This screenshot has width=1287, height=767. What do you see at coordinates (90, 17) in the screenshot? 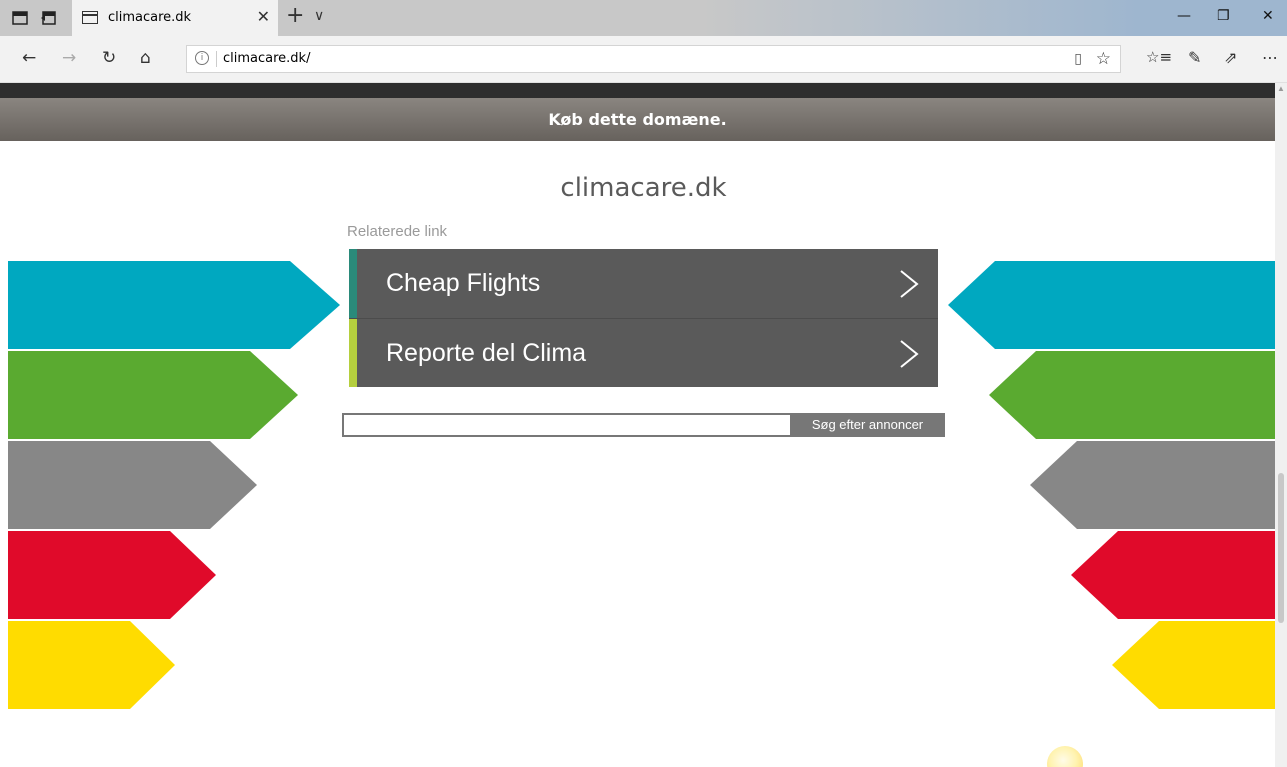
I see `page-icon` at bounding box center [90, 17].